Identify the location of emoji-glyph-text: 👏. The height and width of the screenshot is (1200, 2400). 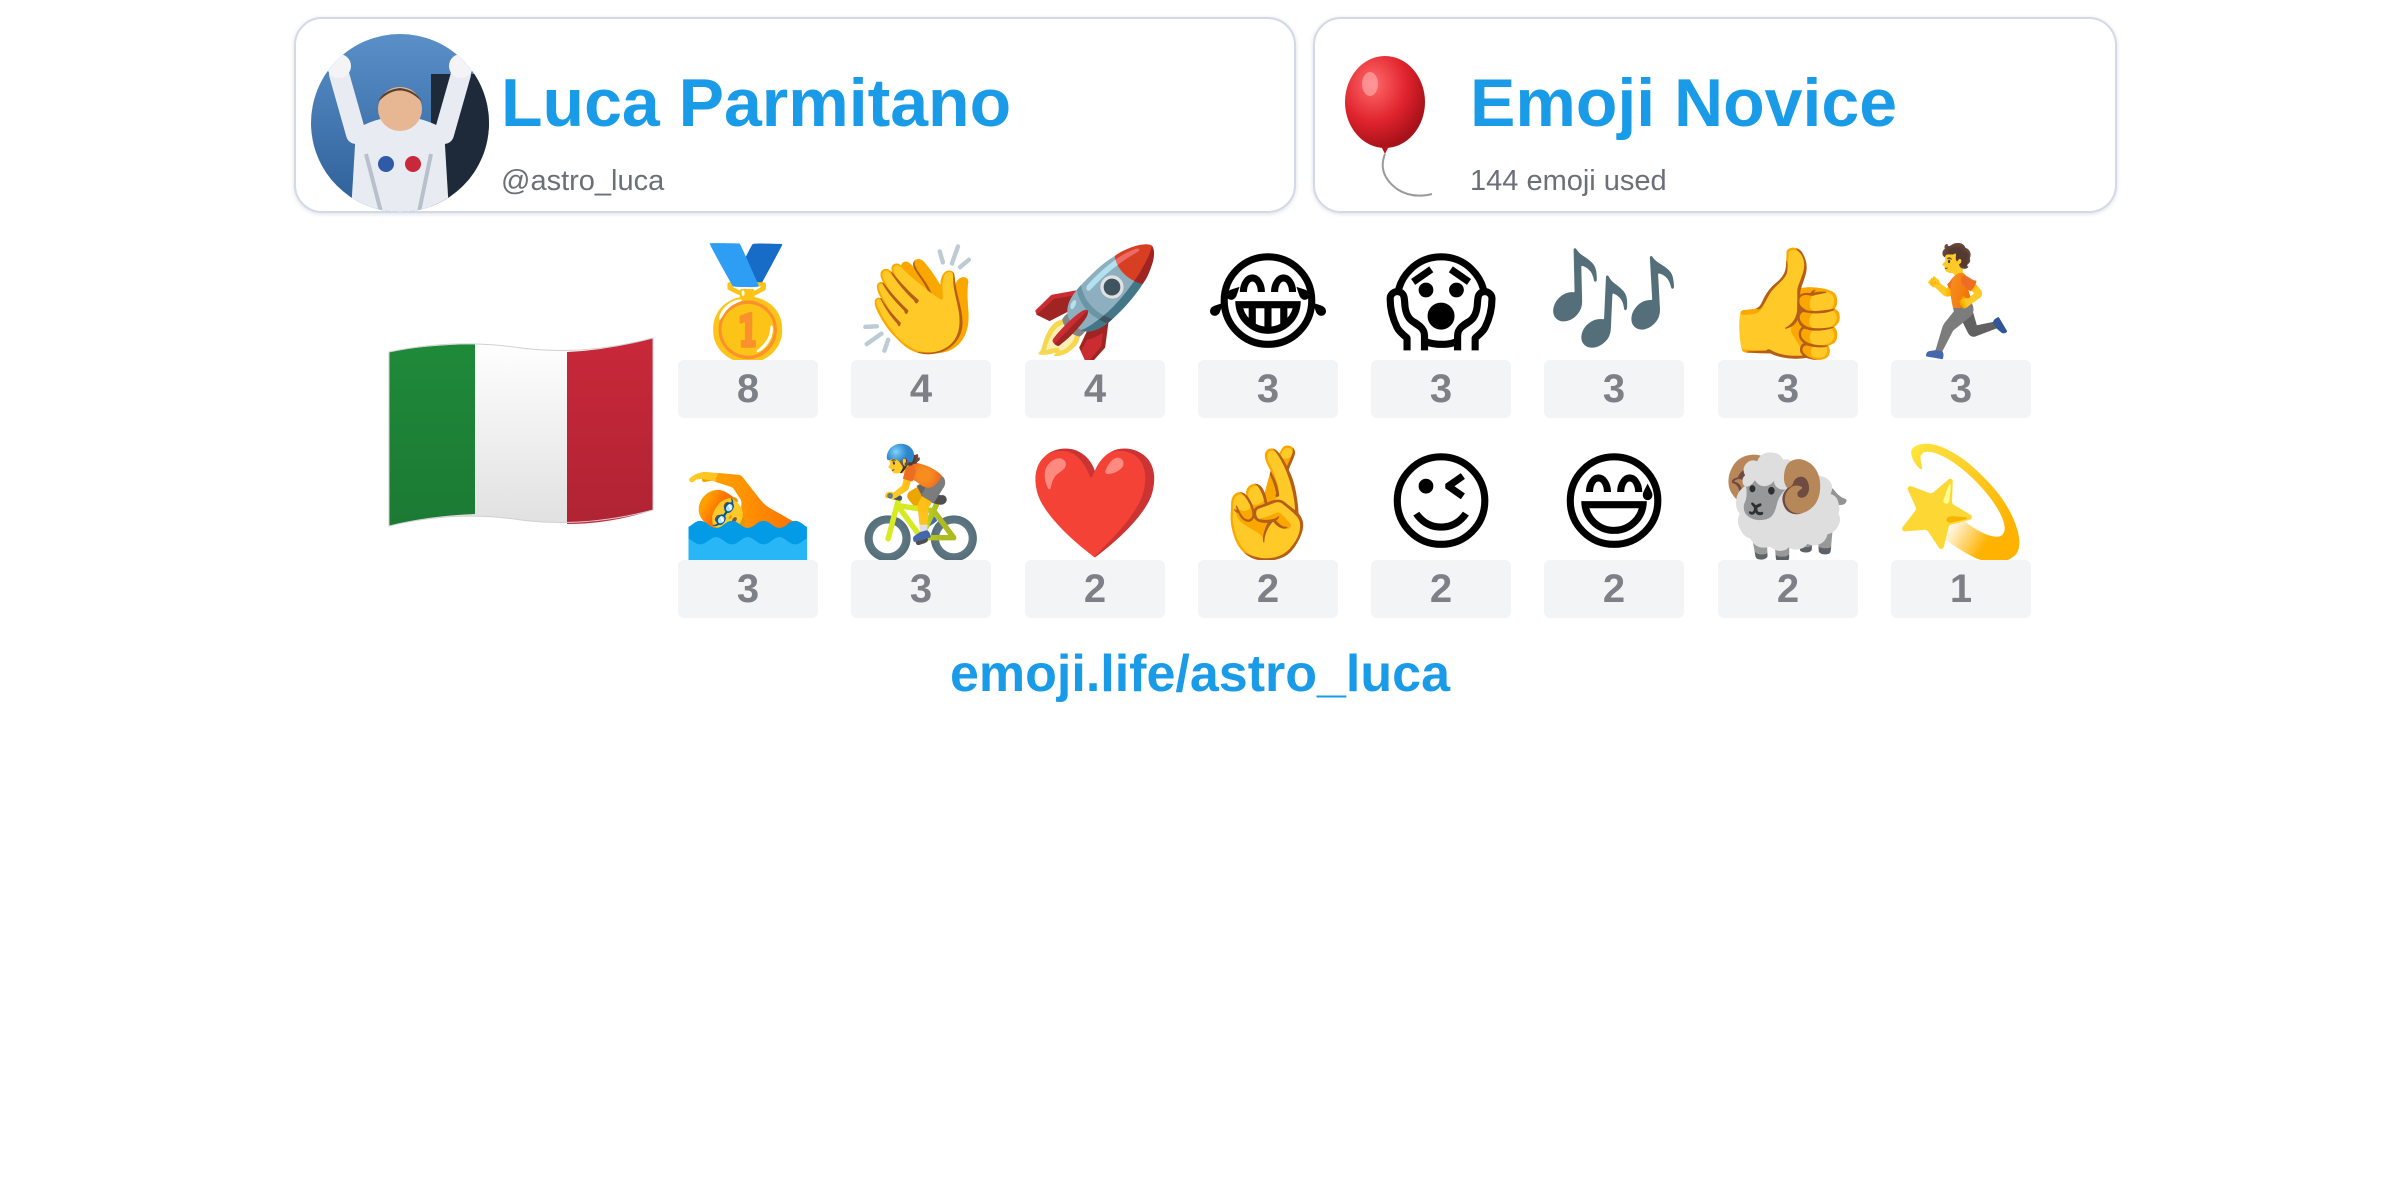
(921, 303).